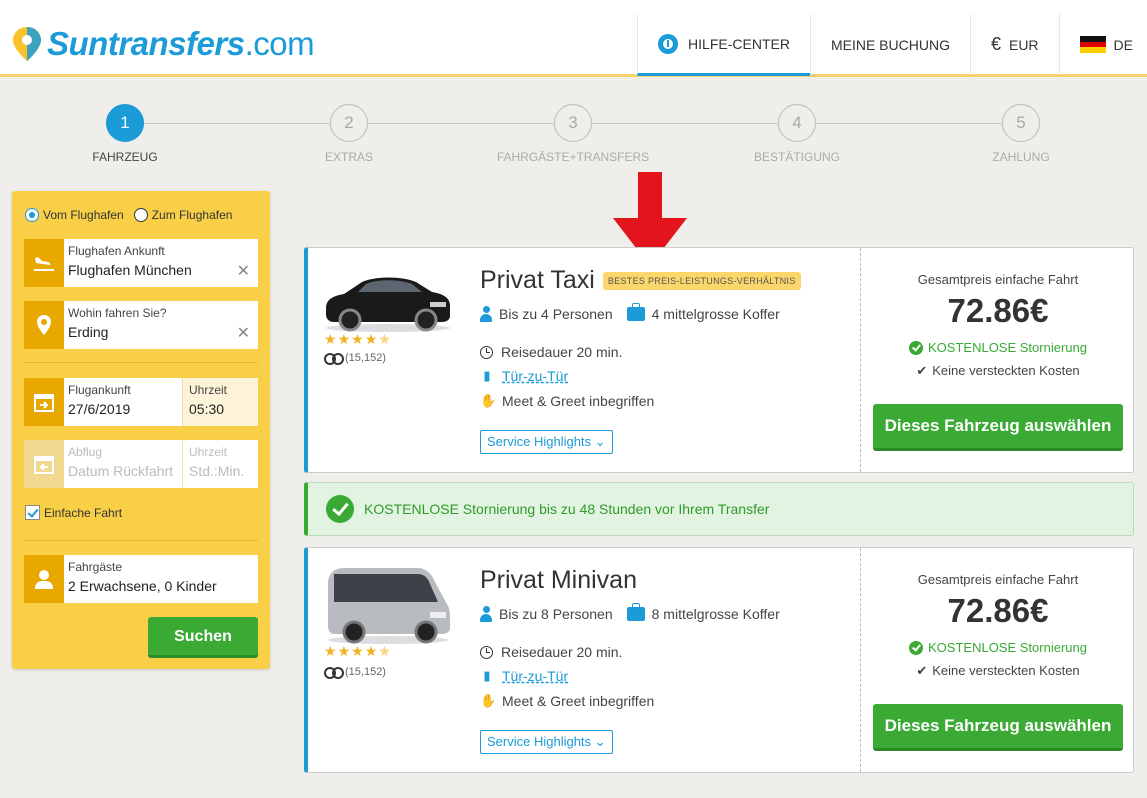  I want to click on german-flag-icon, so click(1092, 45).